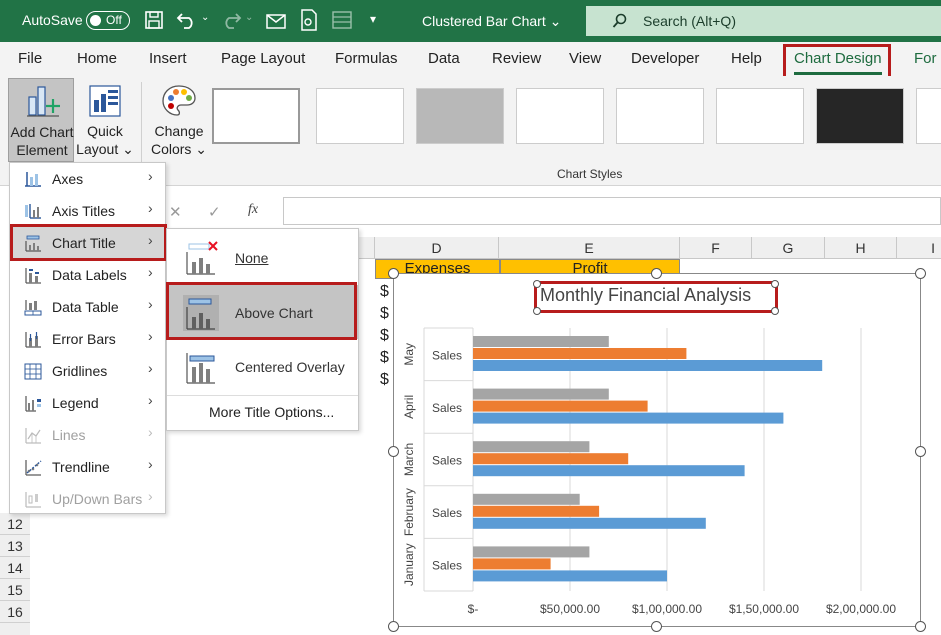  Describe the element at coordinates (87, 307) in the screenshot. I see `menu-item-data-table: Data Table ›` at that location.